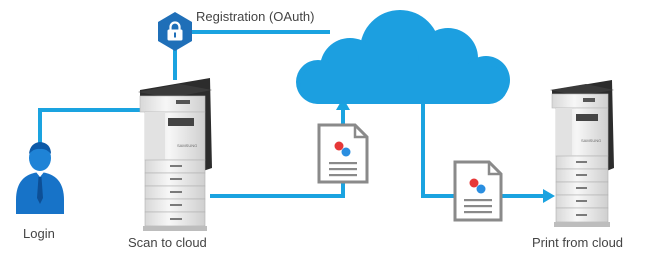  Describe the element at coordinates (175, 31) in the screenshot. I see `lock-shield-icon` at that location.